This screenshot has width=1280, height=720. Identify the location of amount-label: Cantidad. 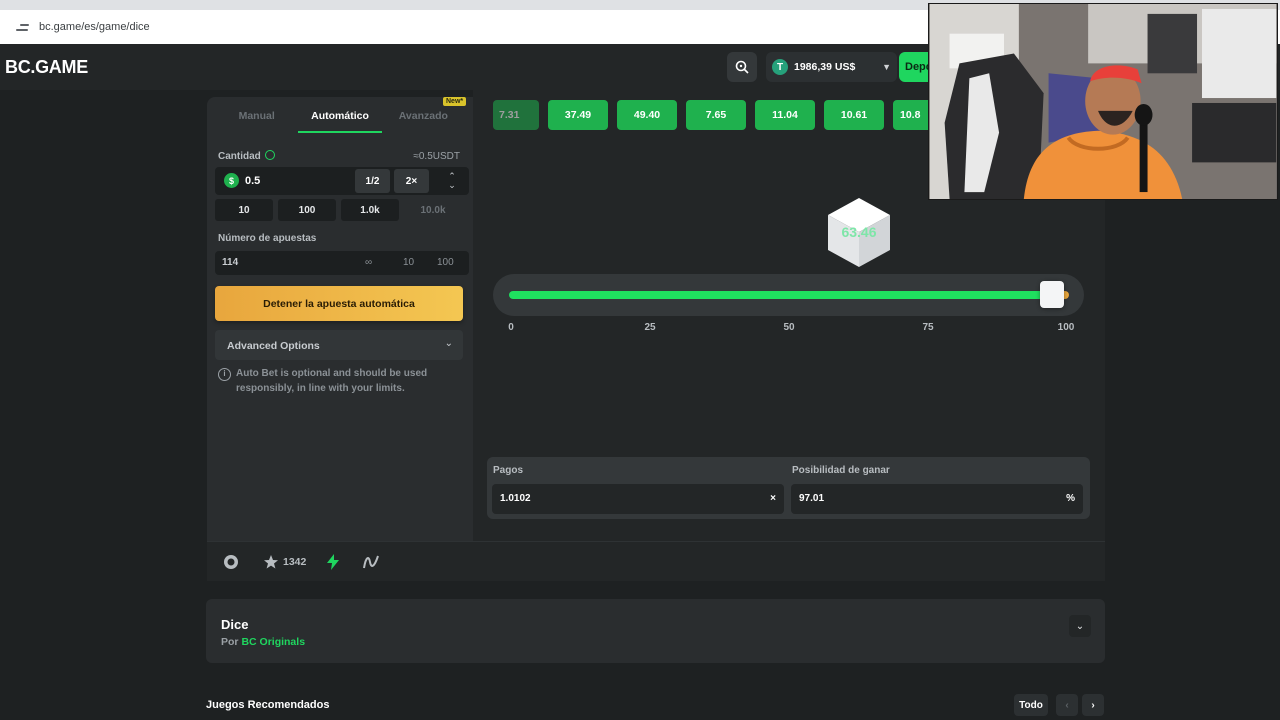
(246, 156).